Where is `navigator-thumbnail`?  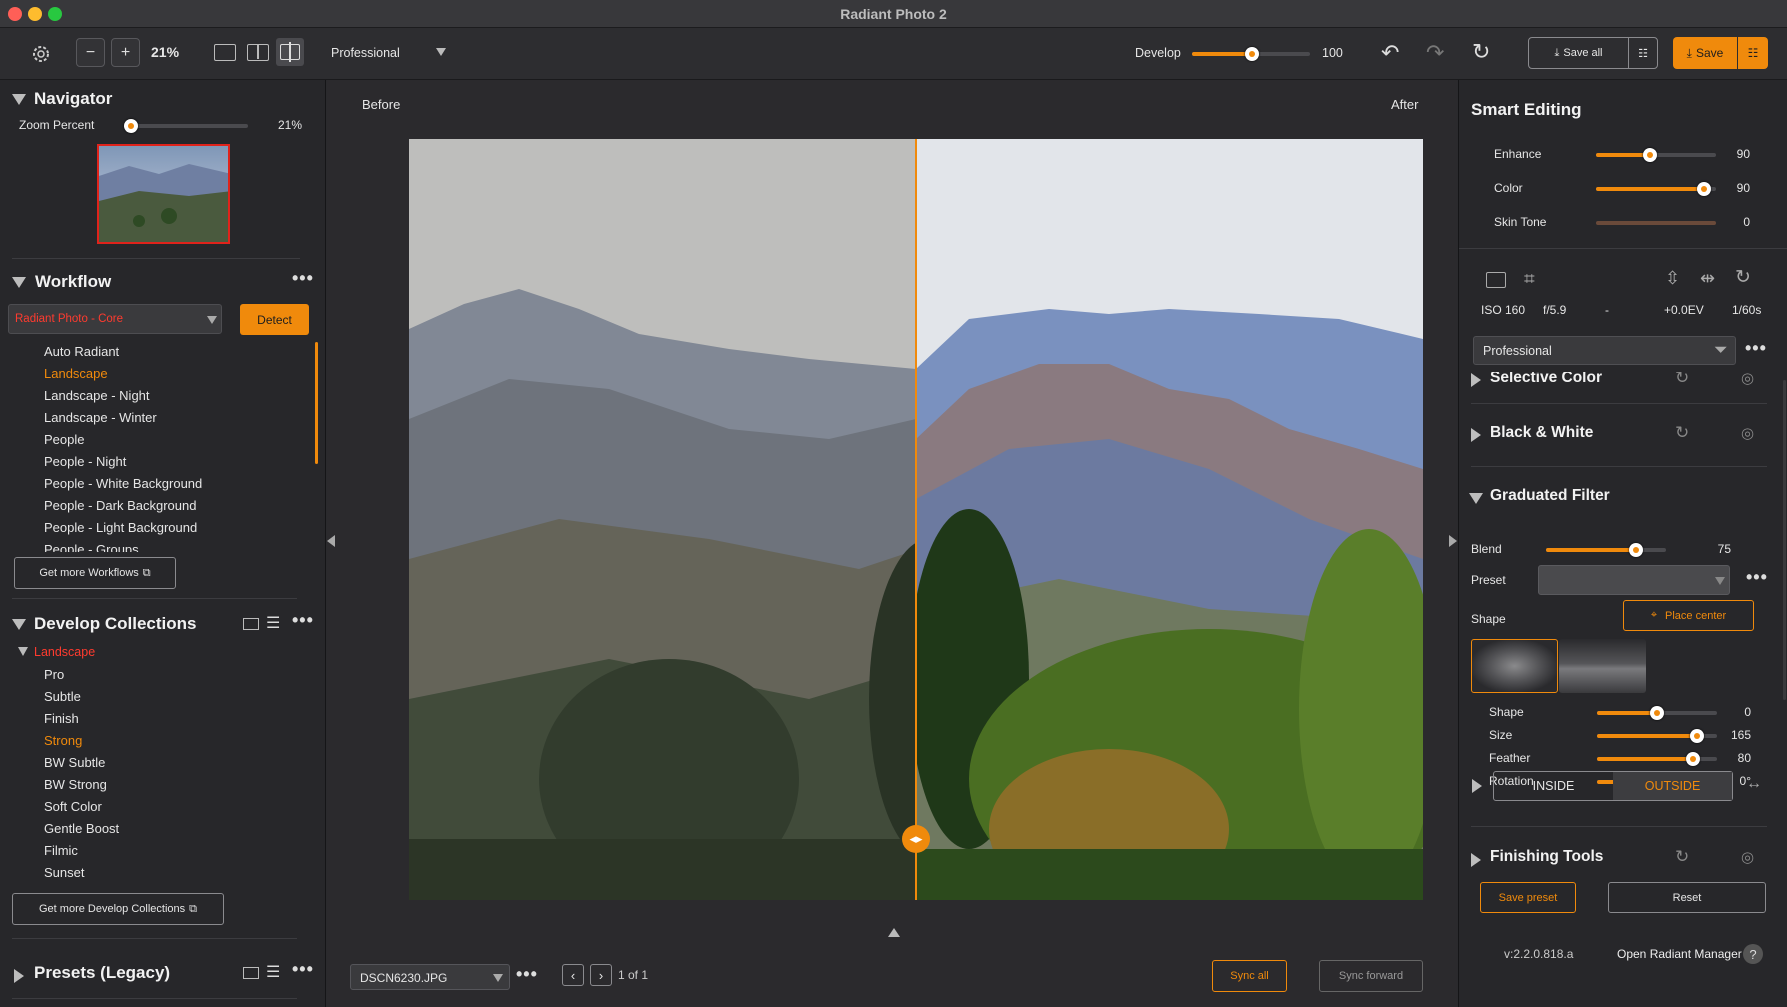
navigator-thumbnail is located at coordinates (163, 194).